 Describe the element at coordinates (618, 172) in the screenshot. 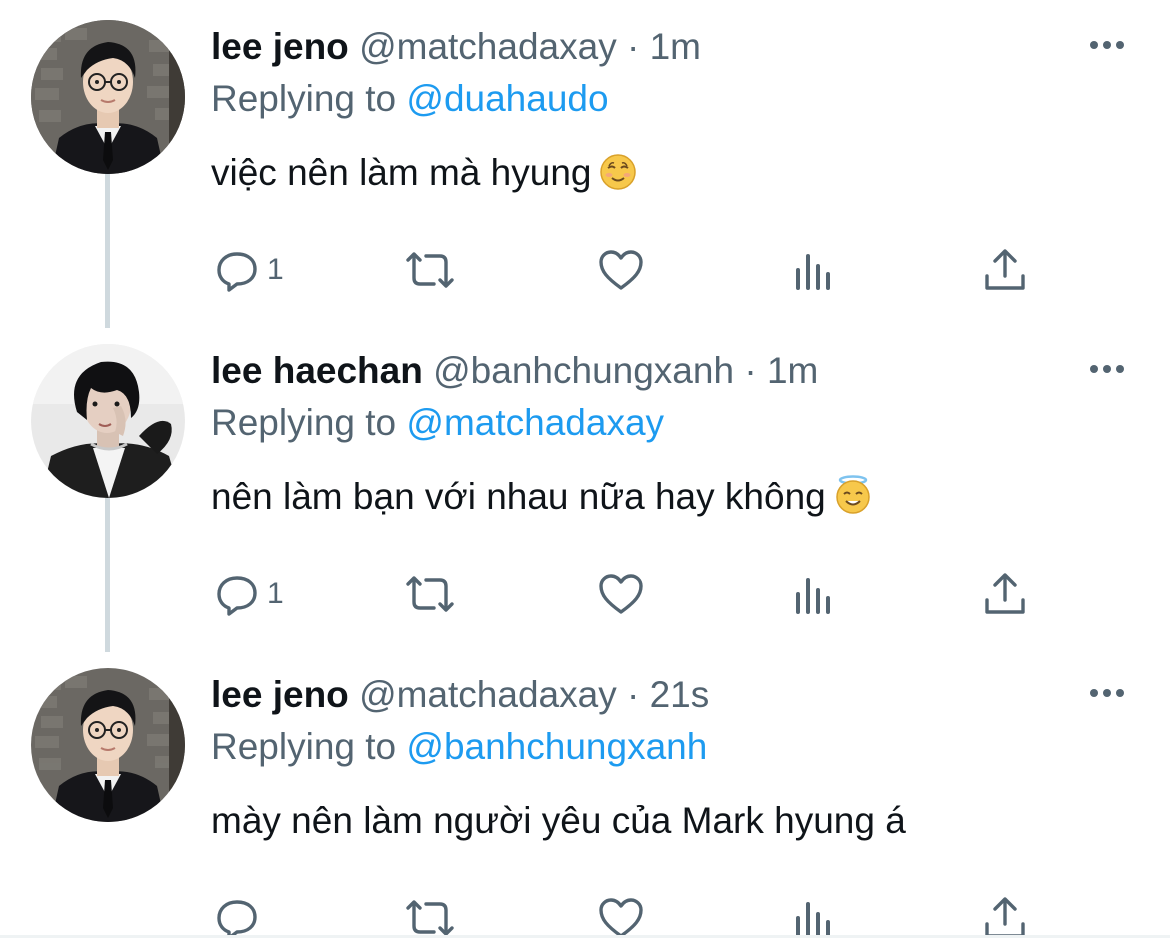

I see `relieved-smiling-face-emoji` at that location.